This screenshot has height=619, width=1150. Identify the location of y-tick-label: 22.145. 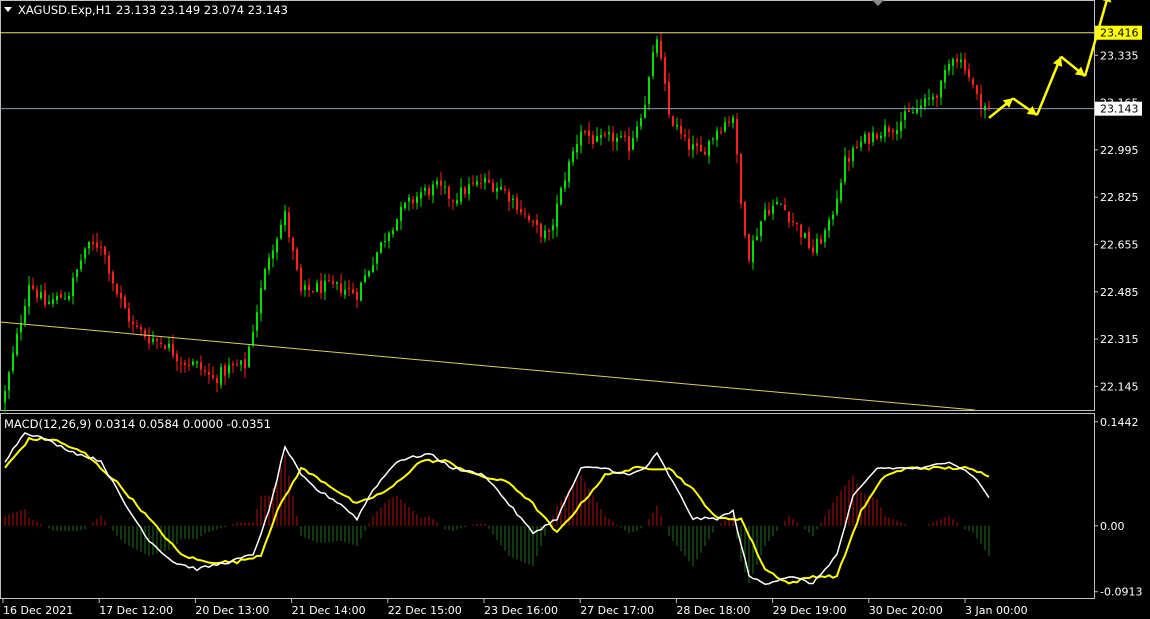
(1119, 386).